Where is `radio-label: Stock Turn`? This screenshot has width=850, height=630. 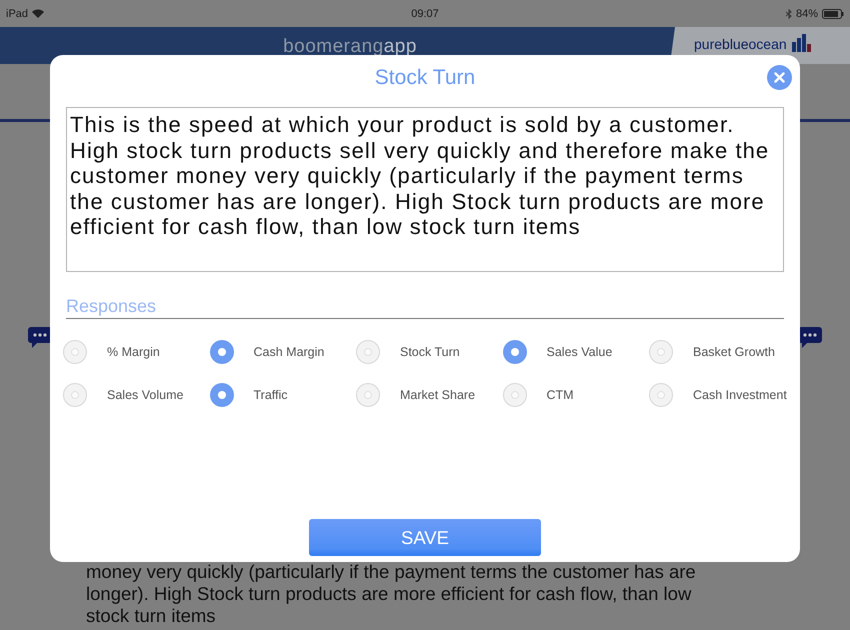 radio-label: Stock Turn is located at coordinates (430, 351).